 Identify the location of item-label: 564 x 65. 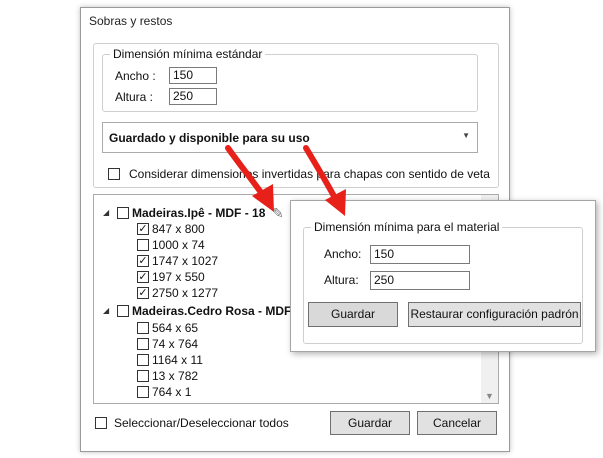
(175, 328).